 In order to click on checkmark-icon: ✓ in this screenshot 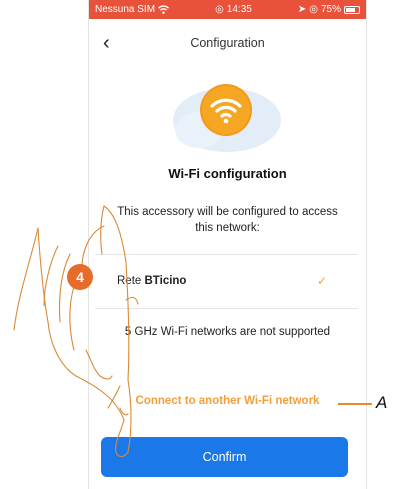, I will do `click(322, 281)`.